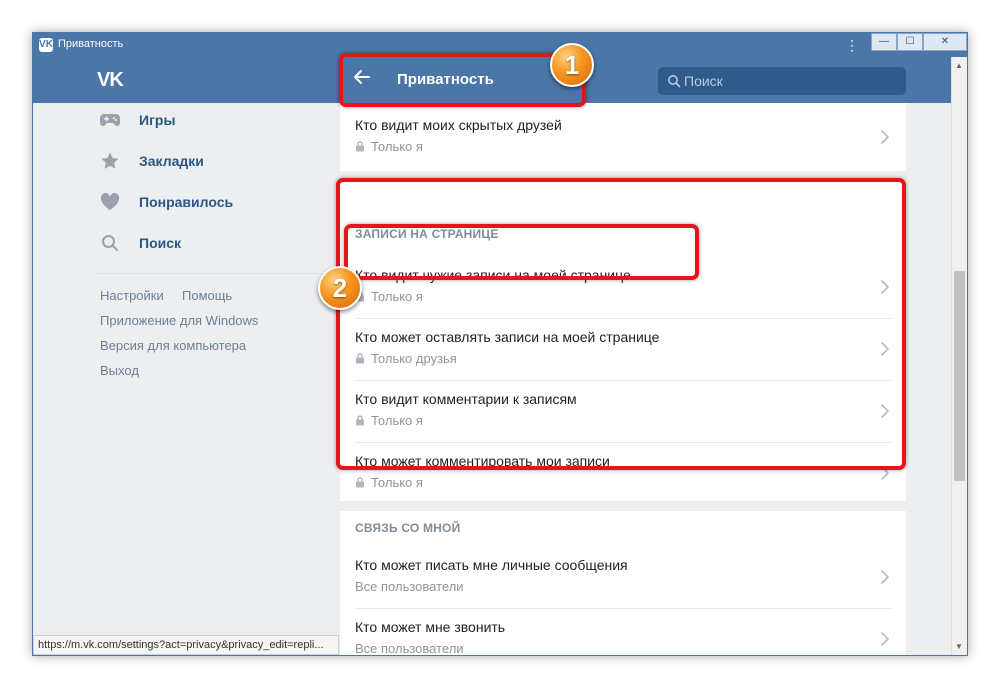 The height and width of the screenshot is (689, 1000). What do you see at coordinates (110, 120) in the screenshot?
I see `gamepad-icon` at bounding box center [110, 120].